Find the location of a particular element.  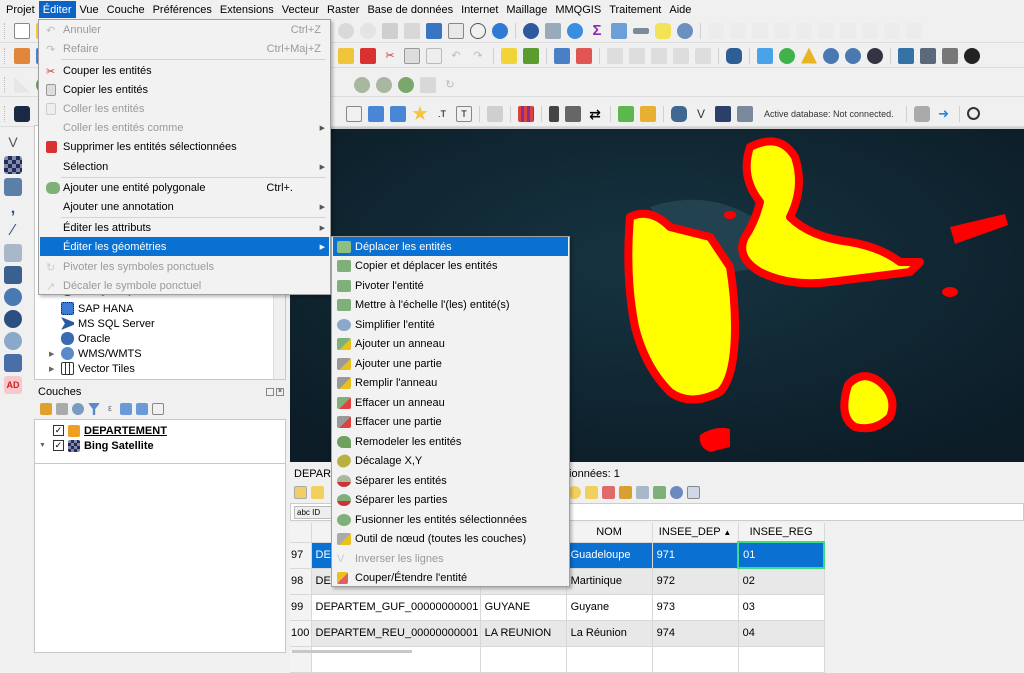

menu-couche: Couche is located at coordinates (126, 9).